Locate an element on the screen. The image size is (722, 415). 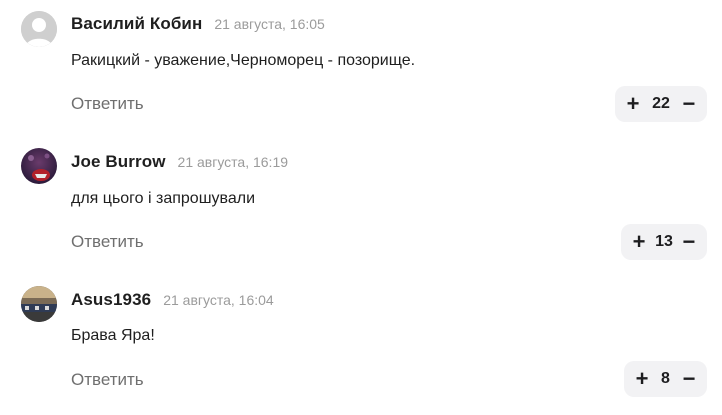
vote-count: 8 is located at coordinates (665, 378).